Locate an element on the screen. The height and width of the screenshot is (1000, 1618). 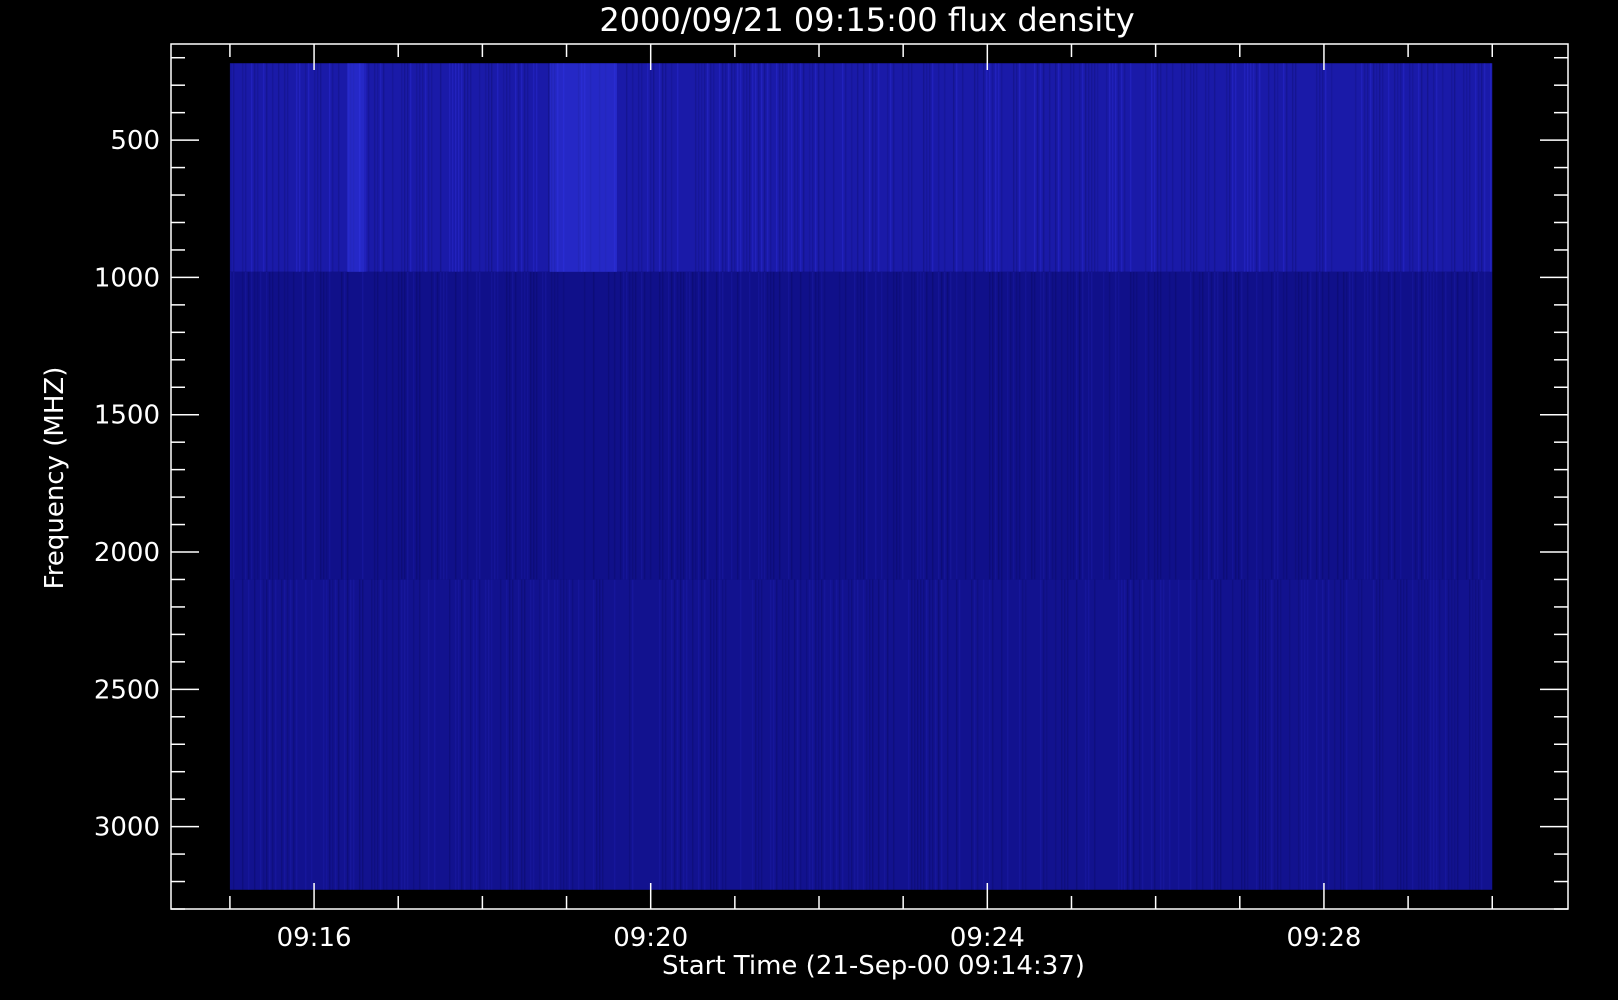
chart-title: 2000/09/21 09:15:00 flux density is located at coordinates (866, 20).